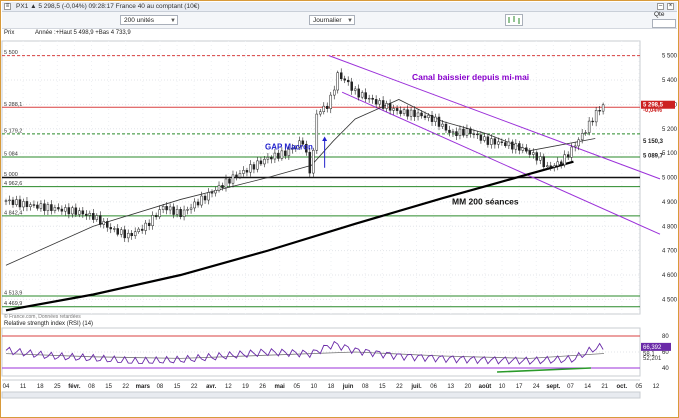  I want to click on source-note: © France.com, Données retardées, so click(42, 316).